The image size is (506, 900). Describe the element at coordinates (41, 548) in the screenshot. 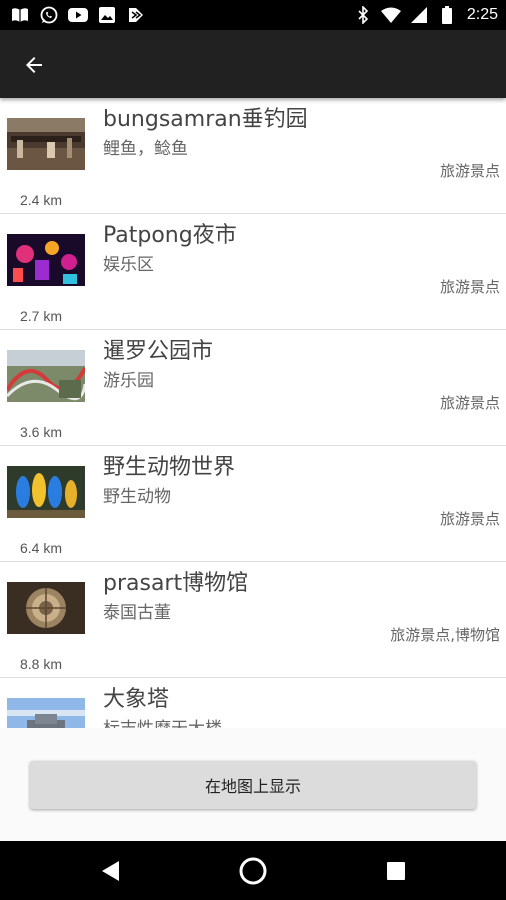

I see `place-distance: 6.4 km` at that location.